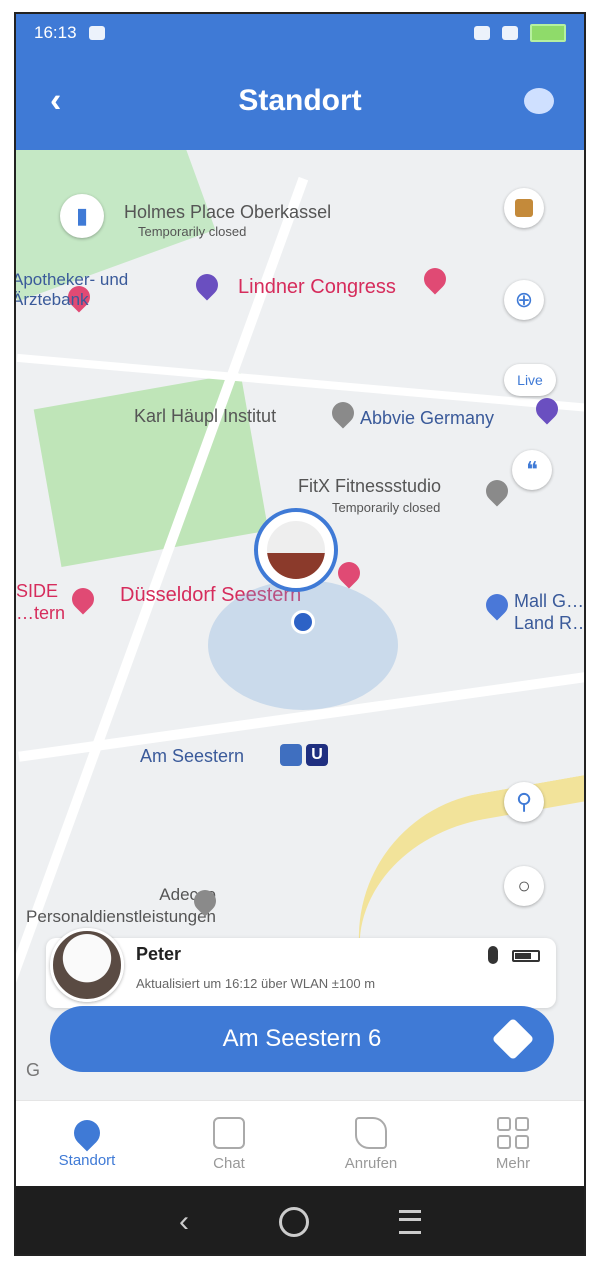  Describe the element at coordinates (369, 486) in the screenshot. I see `poi-label: FitX Fitnessstudio` at that location.